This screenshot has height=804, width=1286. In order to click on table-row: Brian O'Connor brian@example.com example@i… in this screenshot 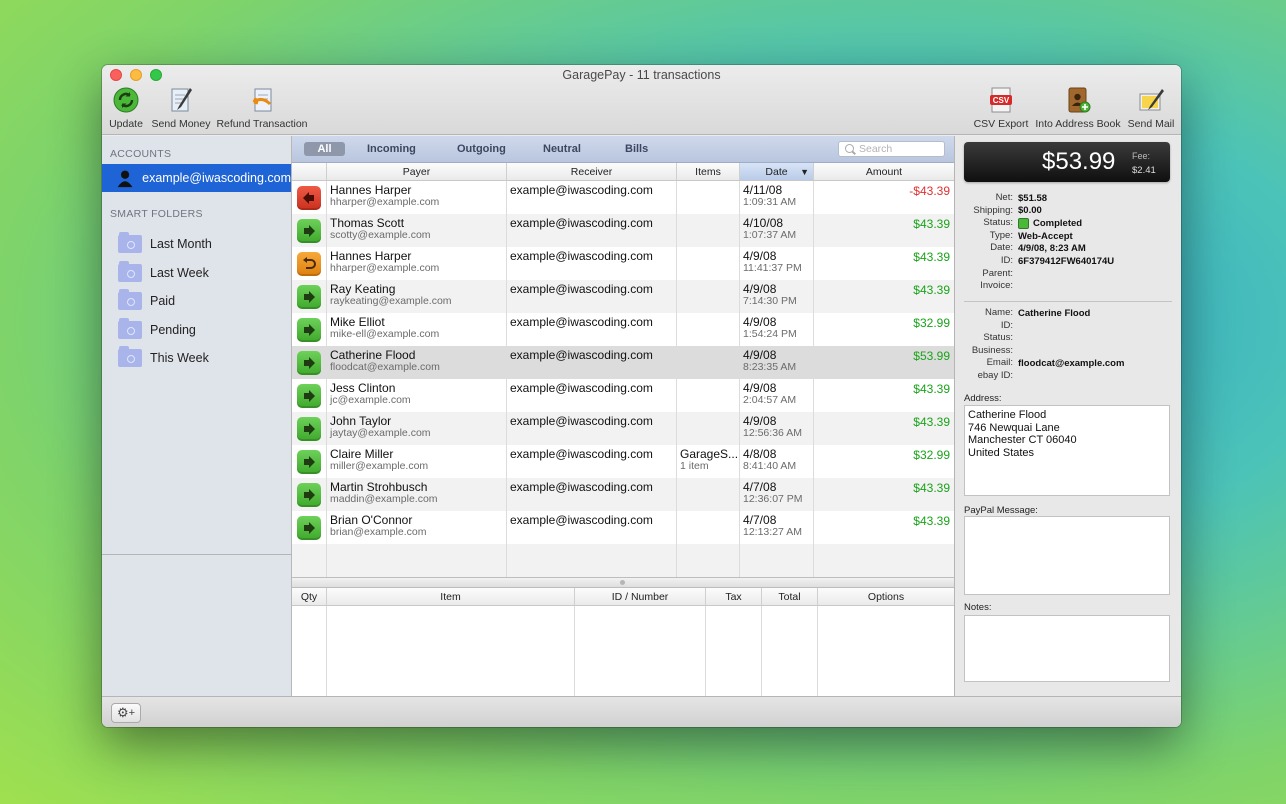, I will do `click(623, 527)`.